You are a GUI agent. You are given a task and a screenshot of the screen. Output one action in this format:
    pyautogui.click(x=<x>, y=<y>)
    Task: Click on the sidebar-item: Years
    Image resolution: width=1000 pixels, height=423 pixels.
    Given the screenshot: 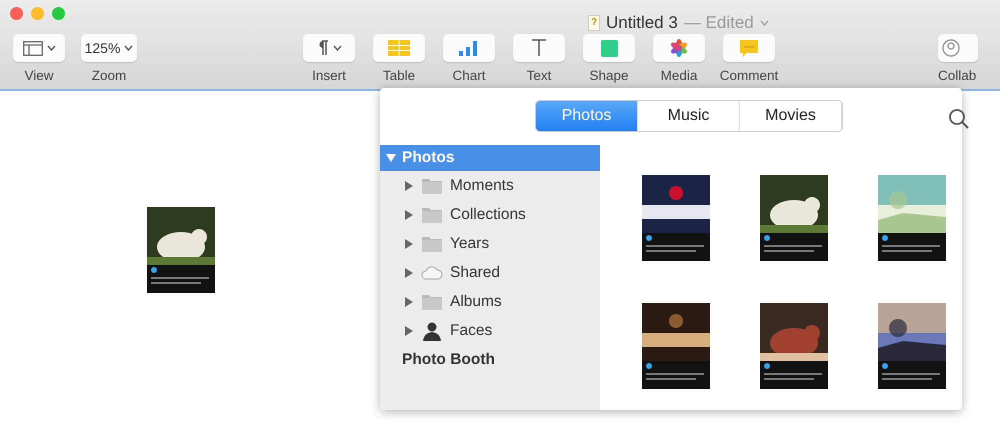 What is the action you would take?
    pyautogui.click(x=470, y=244)
    